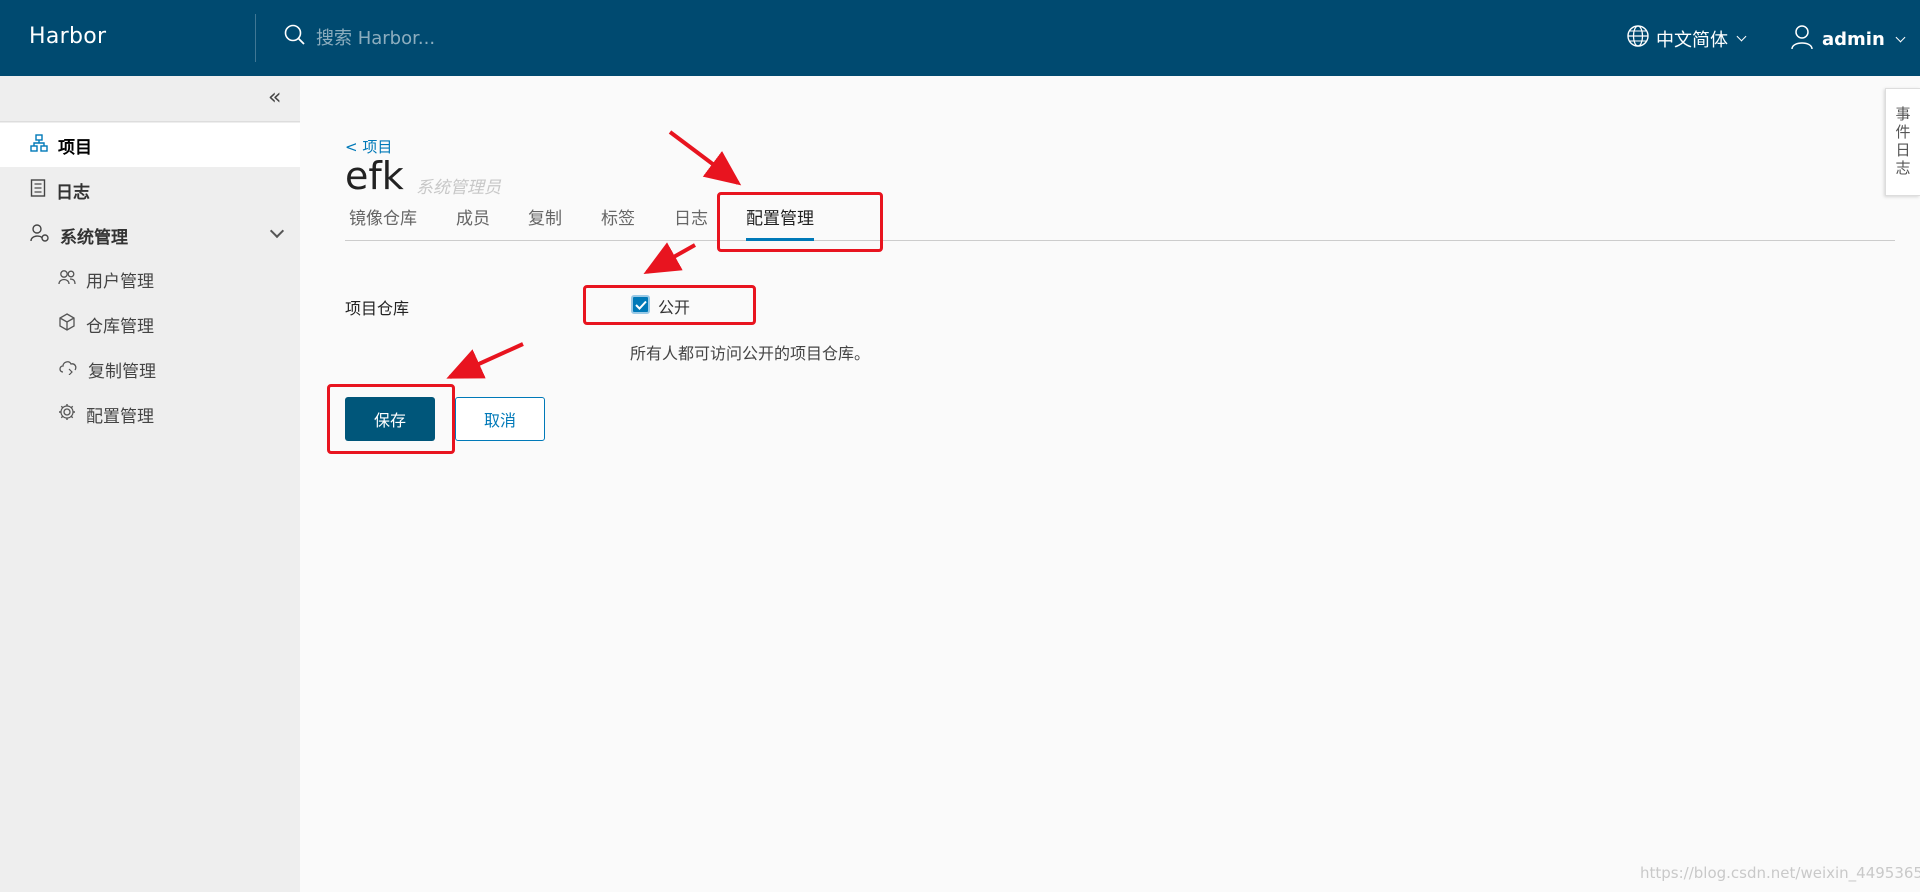 The image size is (1920, 892). I want to click on sidebar-divider, so click(150, 121).